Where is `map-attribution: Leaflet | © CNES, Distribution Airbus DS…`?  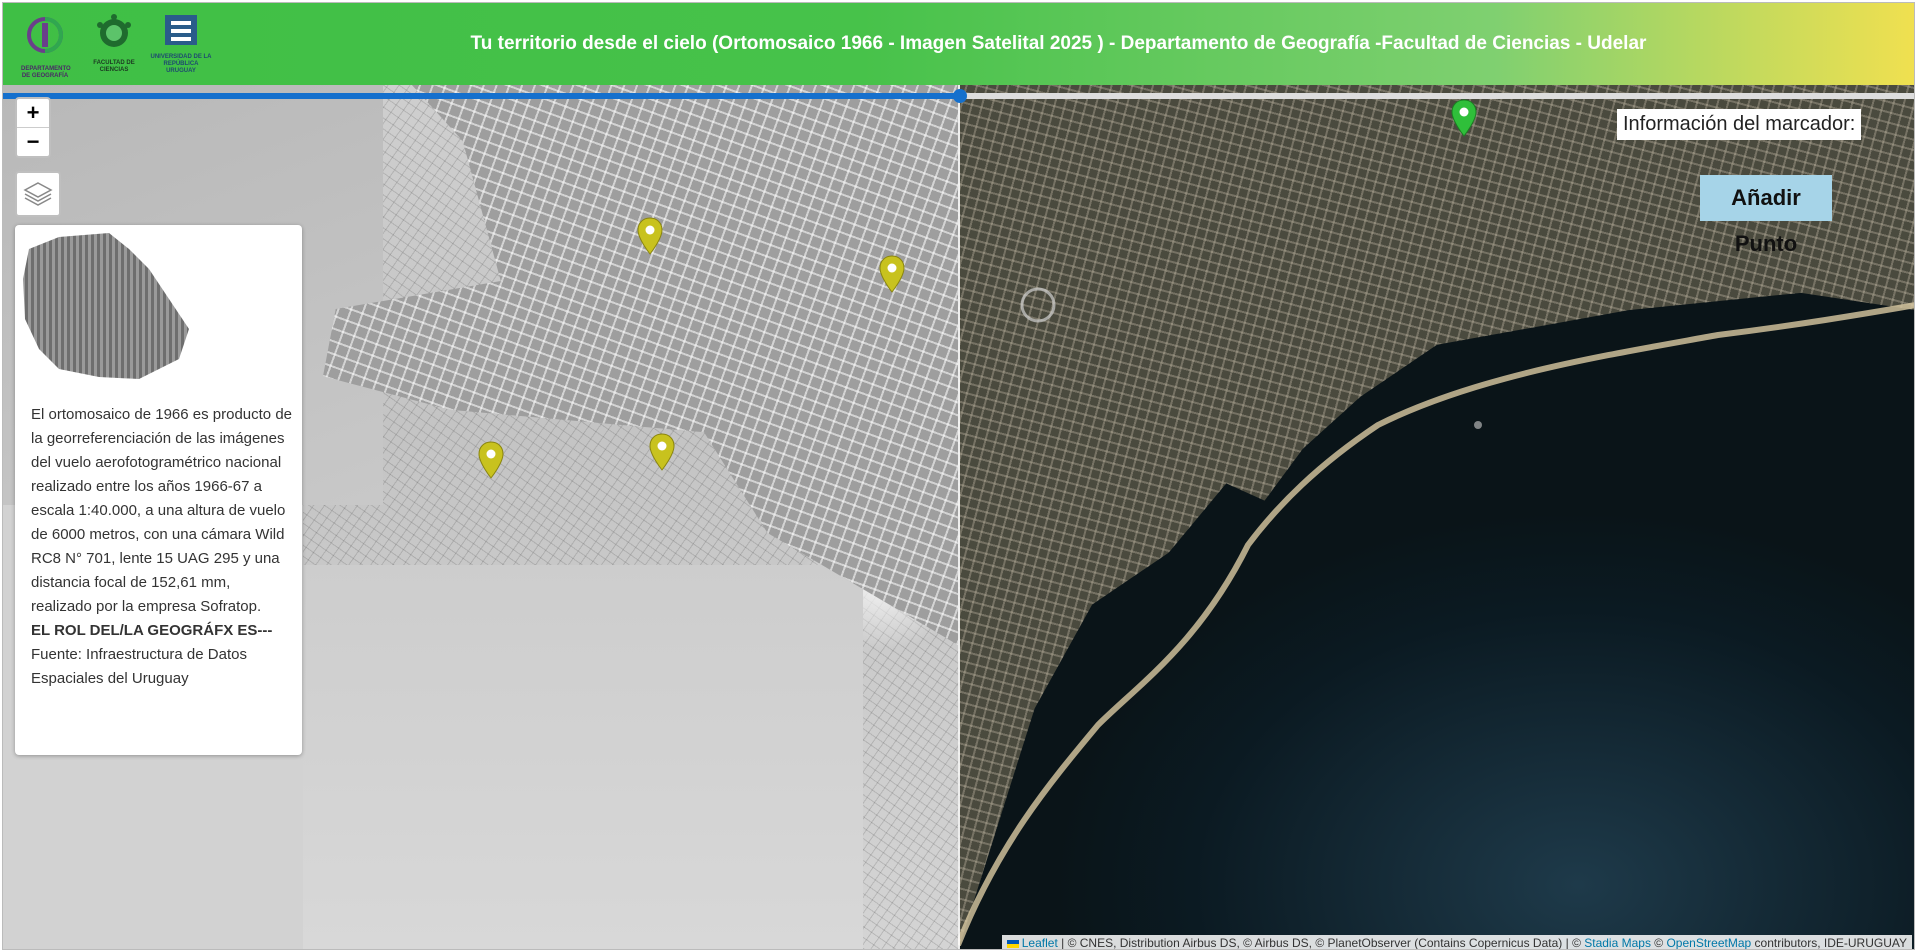
map-attribution: Leaflet | © CNES, Distribution Airbus DS… is located at coordinates (1456, 942).